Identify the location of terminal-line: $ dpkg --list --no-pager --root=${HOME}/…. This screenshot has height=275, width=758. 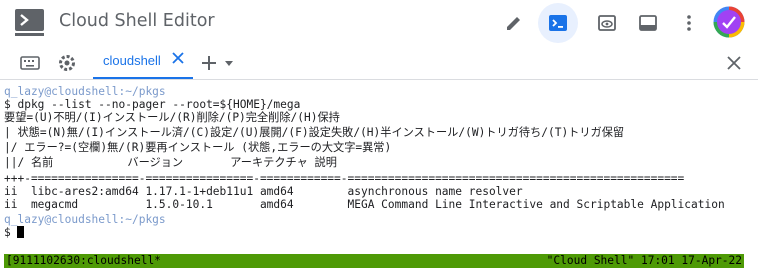
(152, 104).